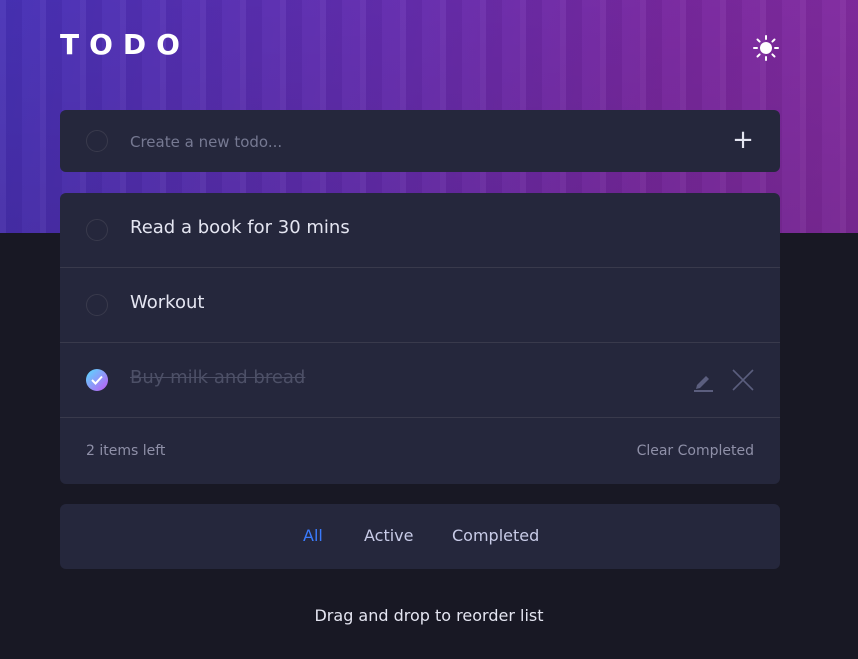  What do you see at coordinates (695, 451) in the screenshot?
I see `clear-completed-button: Clear Completed` at bounding box center [695, 451].